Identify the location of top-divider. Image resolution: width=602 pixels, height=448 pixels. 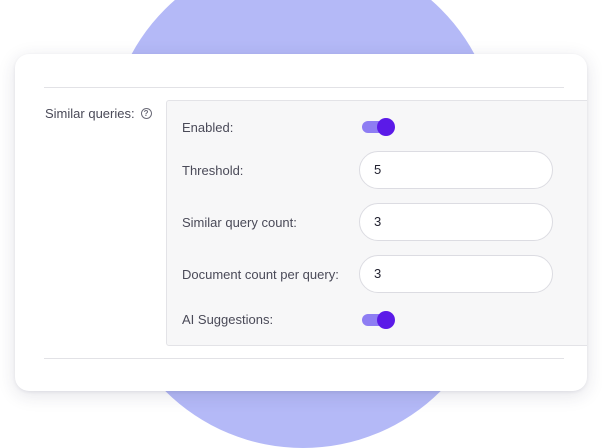
(304, 87).